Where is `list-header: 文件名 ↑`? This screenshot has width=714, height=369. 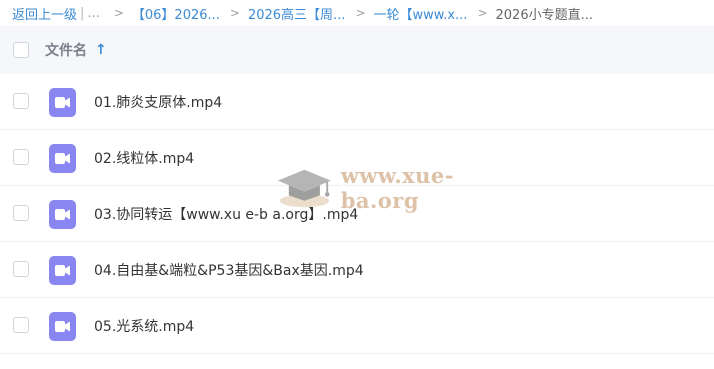 list-header: 文件名 ↑ is located at coordinates (357, 50).